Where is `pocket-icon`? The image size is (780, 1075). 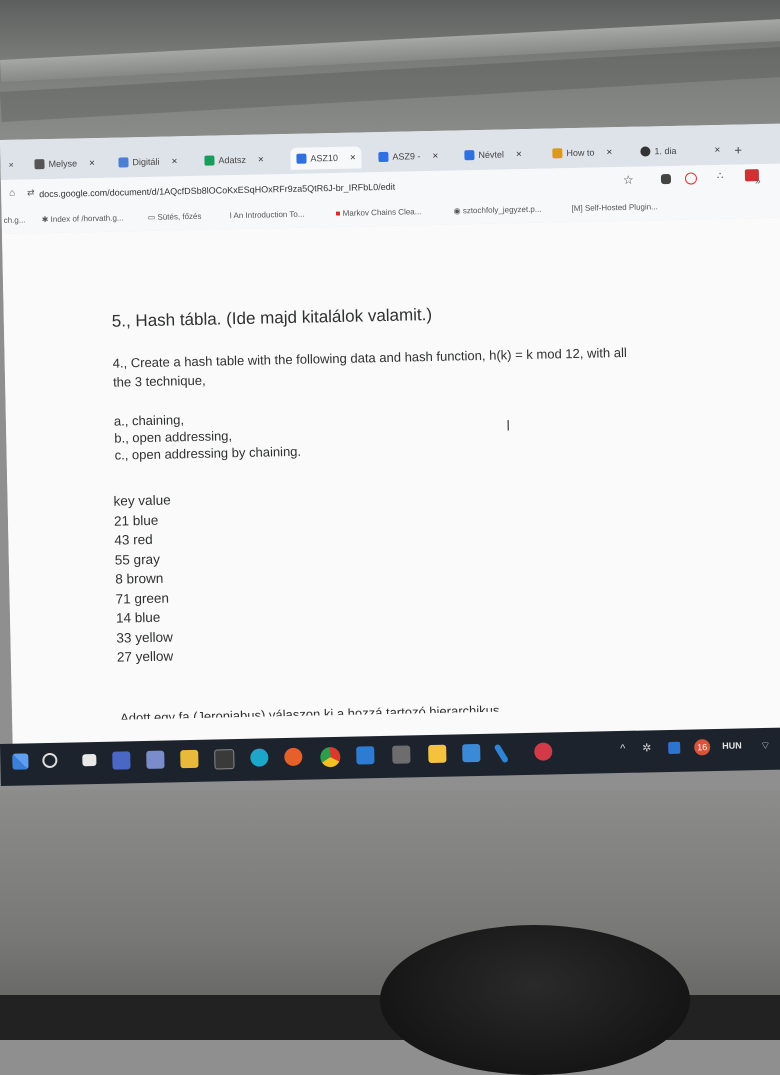
pocket-icon is located at coordinates (691, 178).